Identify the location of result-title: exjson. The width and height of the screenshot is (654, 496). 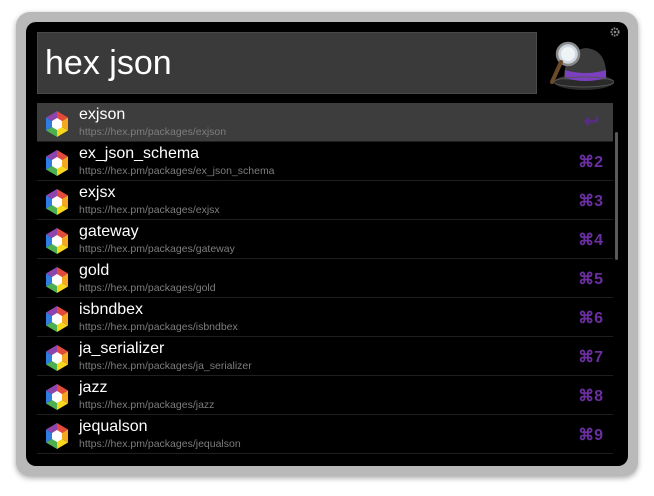
(102, 114).